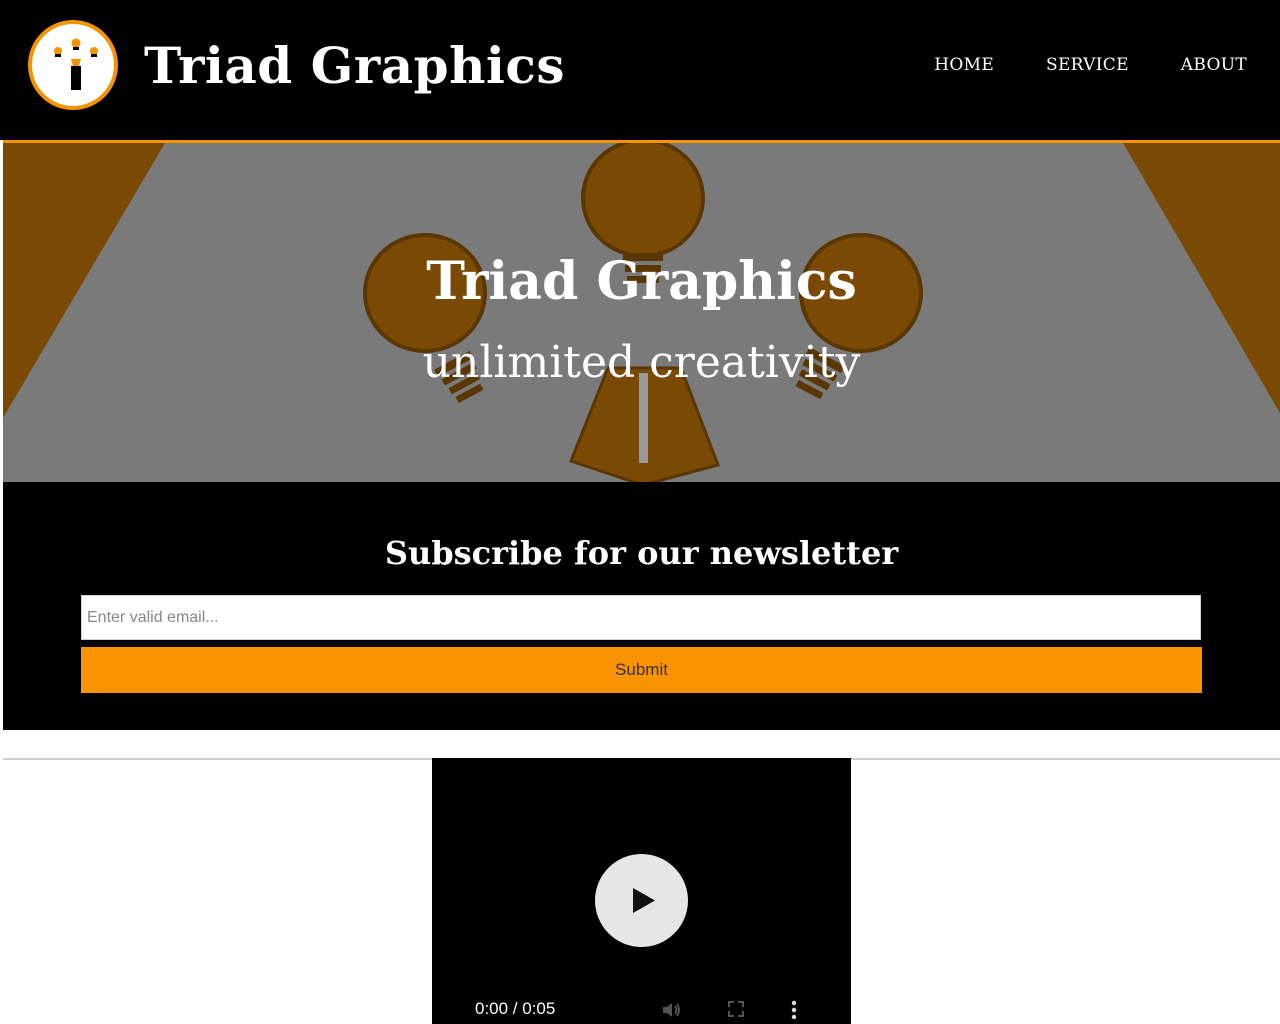 The image size is (1280, 1024). What do you see at coordinates (964, 65) in the screenshot?
I see `nav-home: HOME` at bounding box center [964, 65].